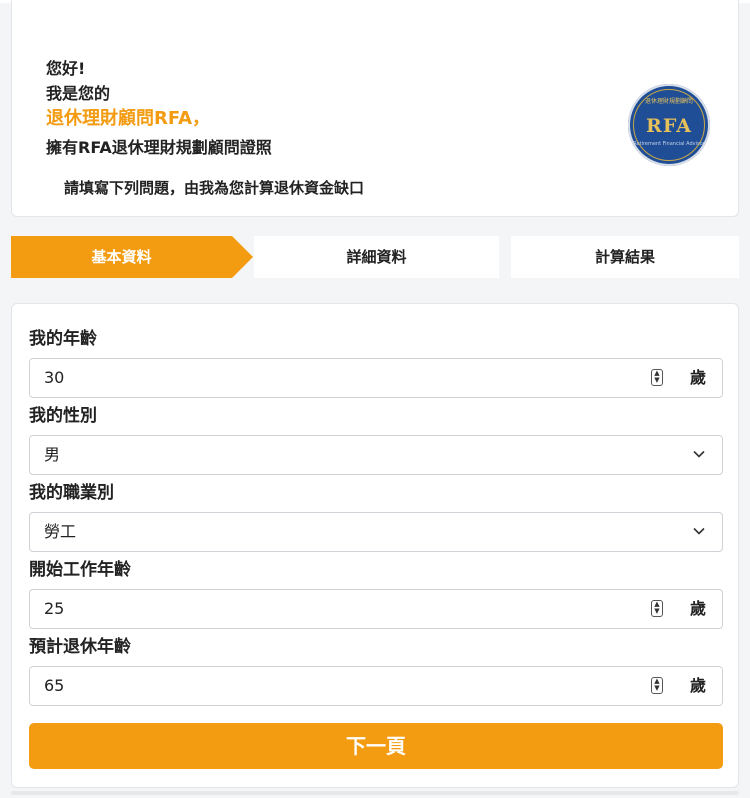 This screenshot has width=750, height=798. I want to click on start-age-label: 開始工作年齡, so click(80, 570).